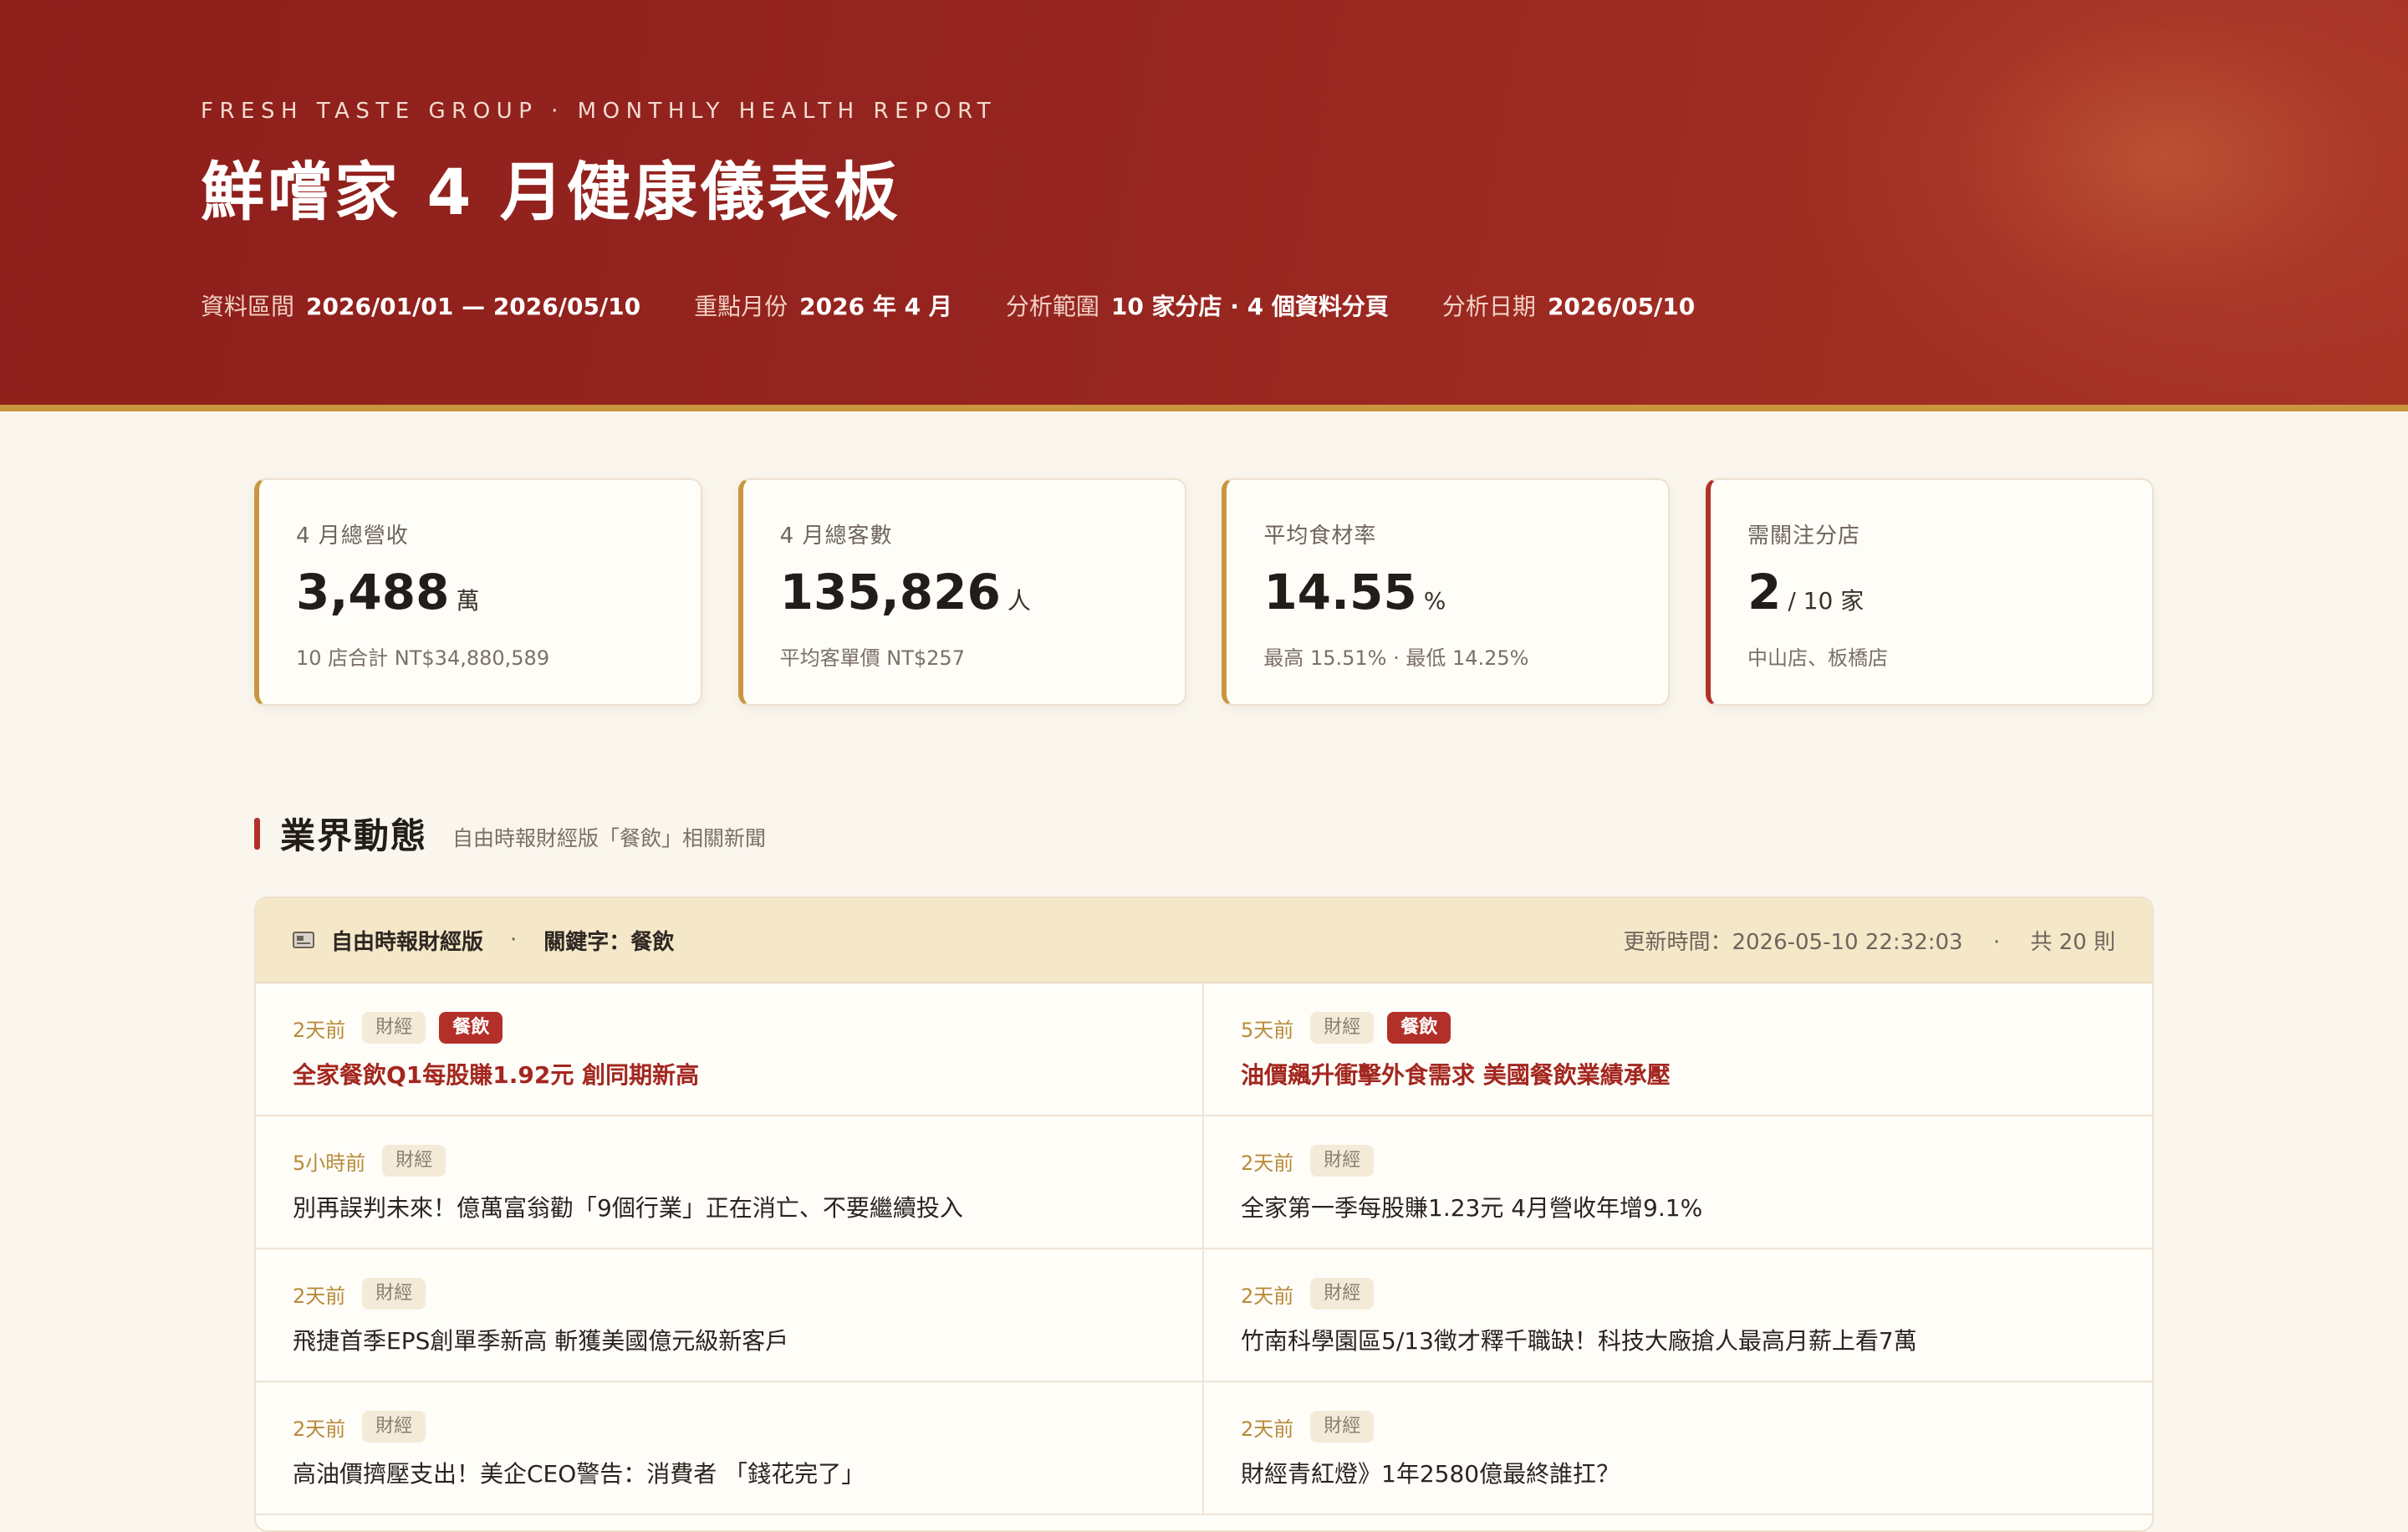 The height and width of the screenshot is (1532, 2408). What do you see at coordinates (730, 1315) in the screenshot?
I see `news-item: 2天前 財經 飛捷首季EPS創單季新高 斬獲美國億元級新客戶` at bounding box center [730, 1315].